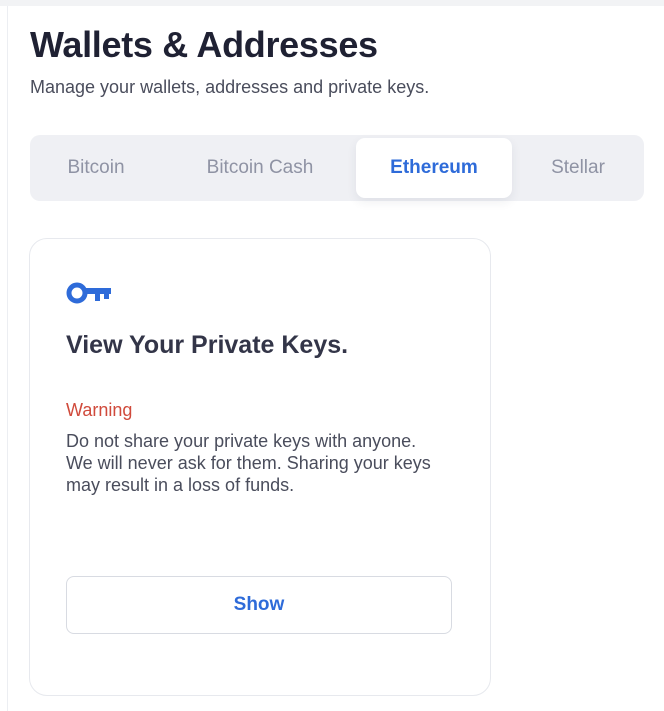 The image size is (664, 711). Describe the element at coordinates (96, 168) in the screenshot. I see `tab-bitcoin: Bitcoin` at that location.